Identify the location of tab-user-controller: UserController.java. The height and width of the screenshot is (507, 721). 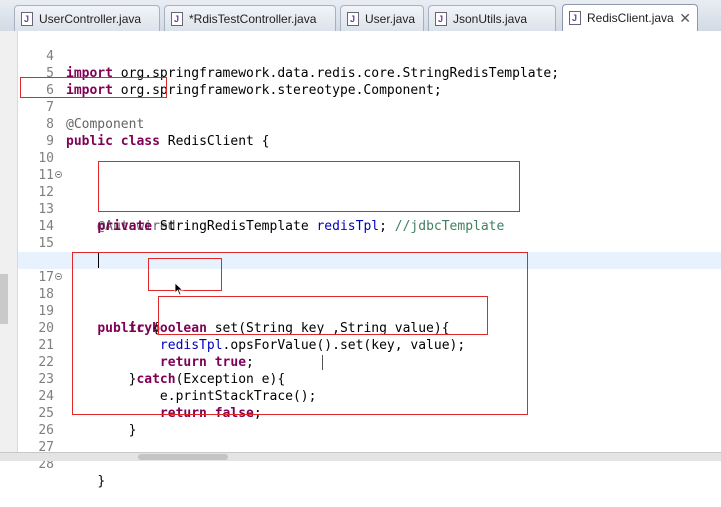
(87, 18).